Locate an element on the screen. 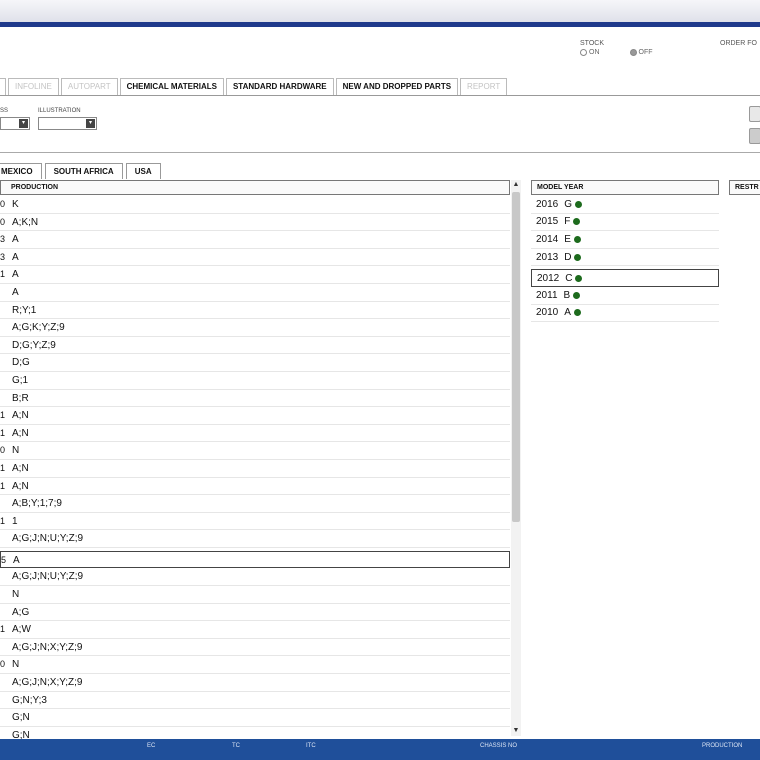  stock-on-label: ON is located at coordinates (594, 52).